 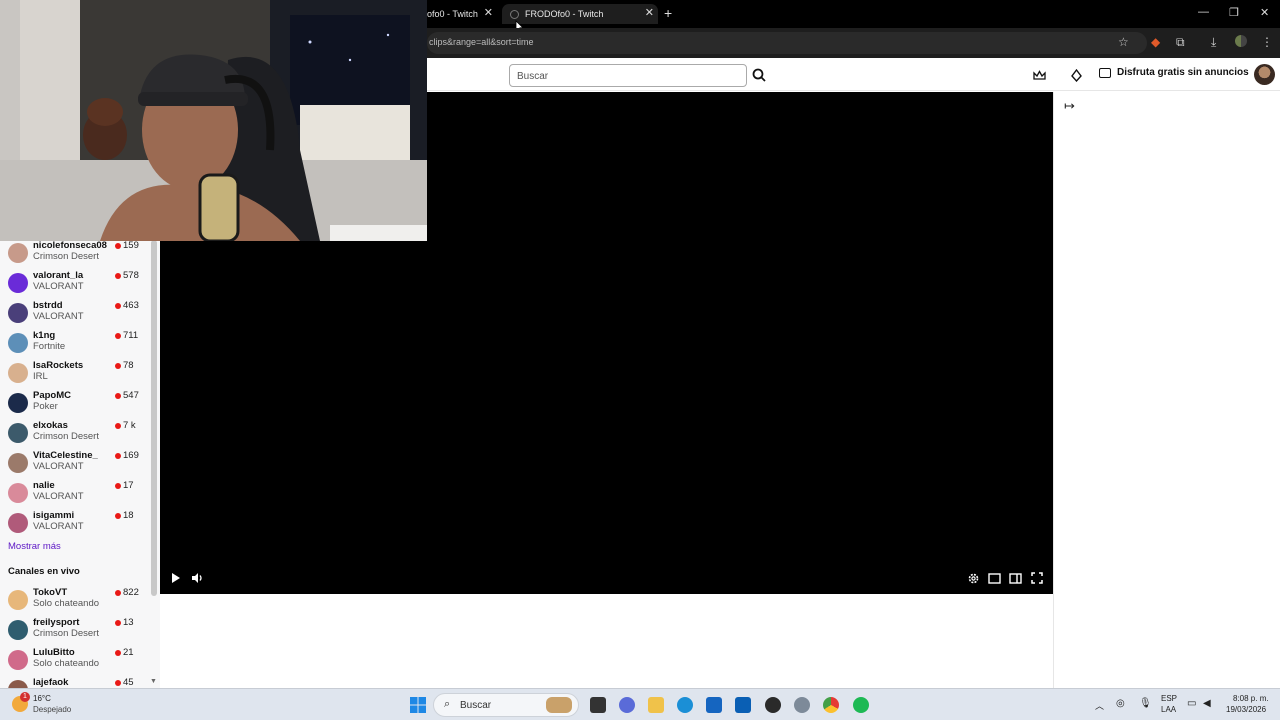 I want to click on prime-crown-icon, so click(x=1039, y=75).